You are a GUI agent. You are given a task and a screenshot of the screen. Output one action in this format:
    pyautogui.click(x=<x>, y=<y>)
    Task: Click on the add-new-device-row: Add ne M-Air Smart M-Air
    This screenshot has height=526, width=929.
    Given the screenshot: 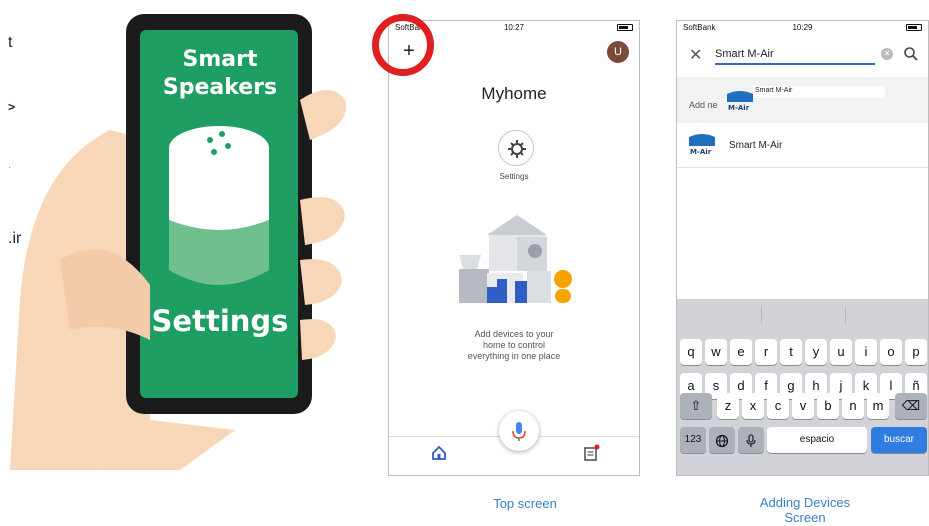 What is the action you would take?
    pyautogui.click(x=802, y=100)
    